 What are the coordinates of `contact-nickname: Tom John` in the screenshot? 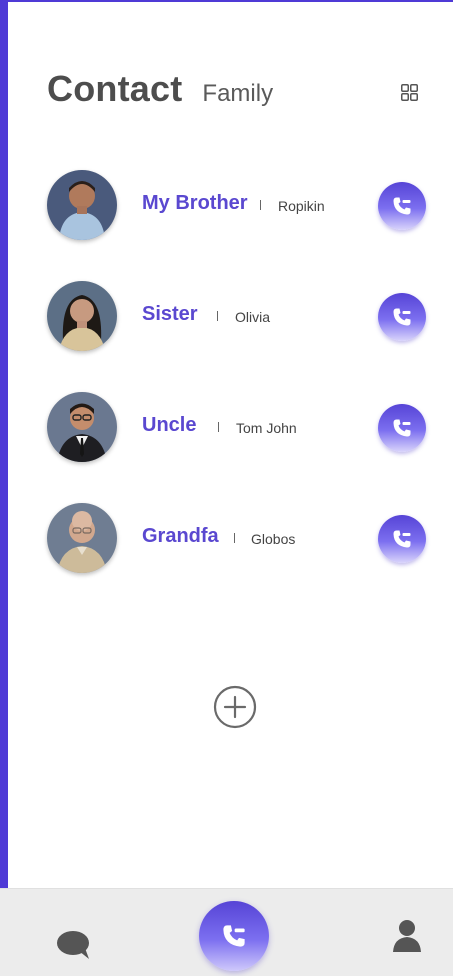 It's located at (266, 428).